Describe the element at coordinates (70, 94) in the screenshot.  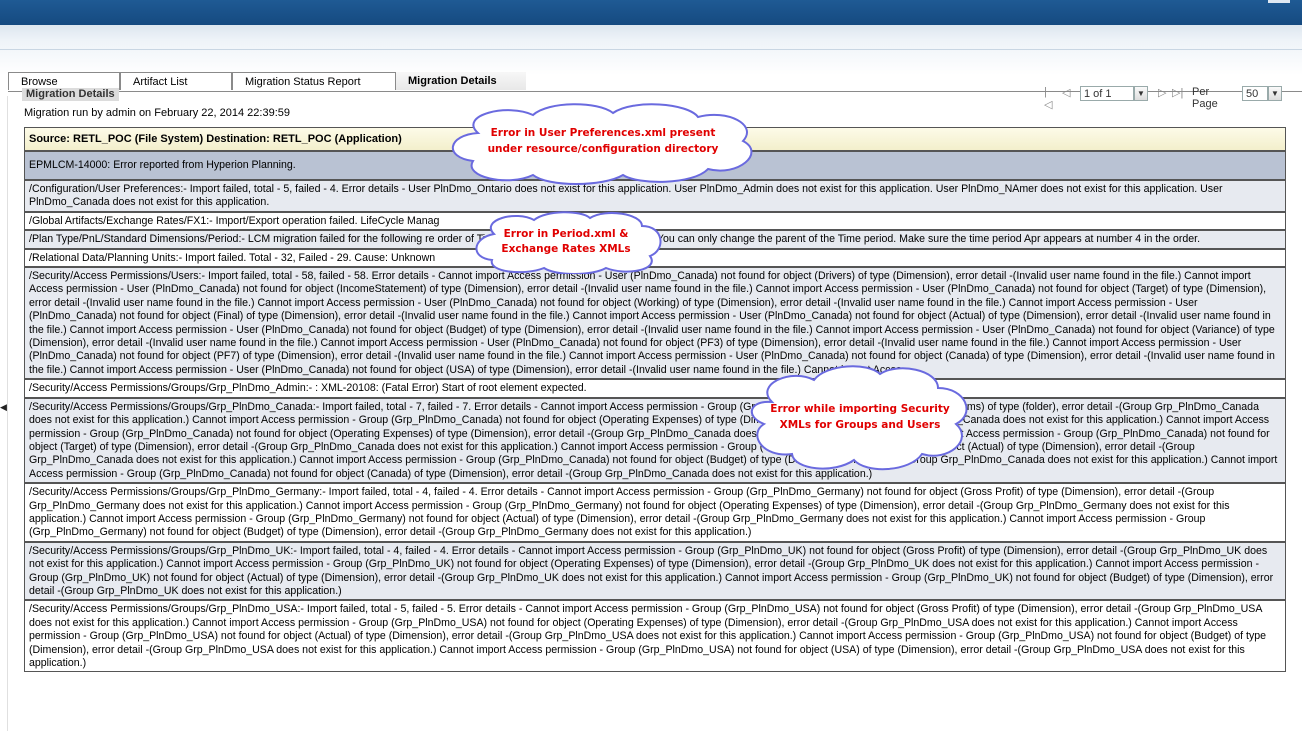
I see `section-title: Migration Details` at that location.